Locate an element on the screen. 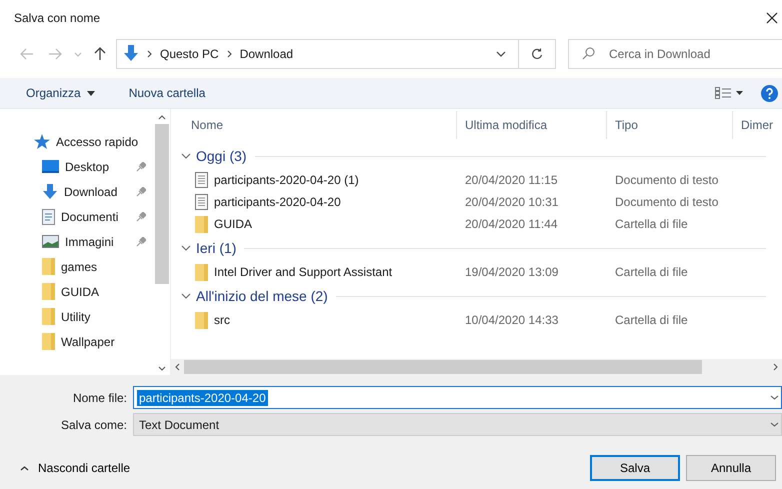  sidebar-label: games is located at coordinates (79, 267).